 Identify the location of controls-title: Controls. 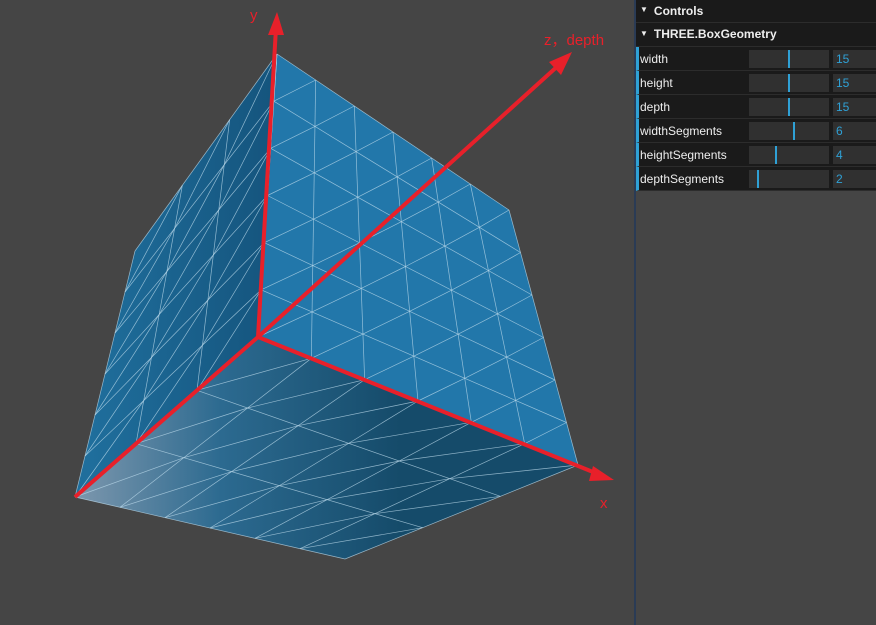
(678, 11).